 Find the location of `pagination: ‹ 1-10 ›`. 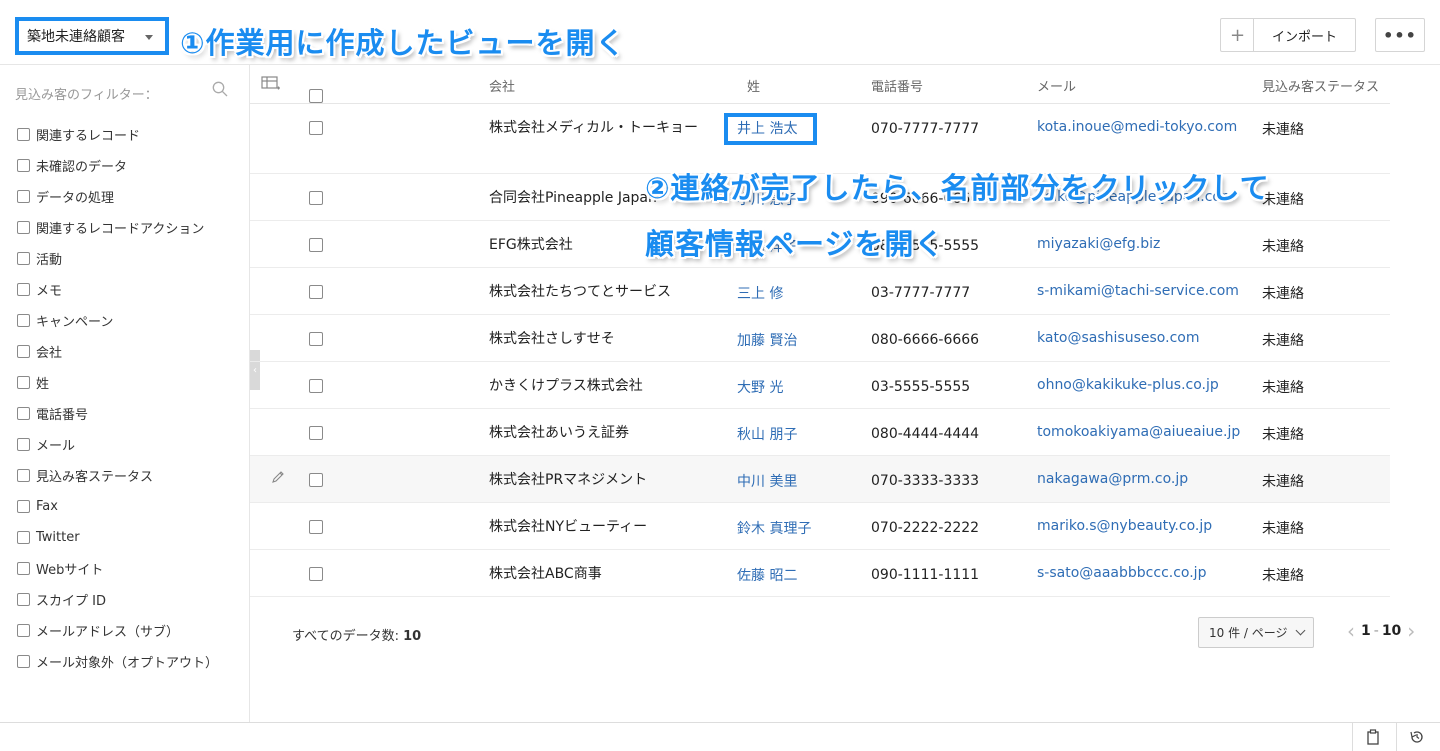

pagination: ‹ 1-10 › is located at coordinates (1381, 631).